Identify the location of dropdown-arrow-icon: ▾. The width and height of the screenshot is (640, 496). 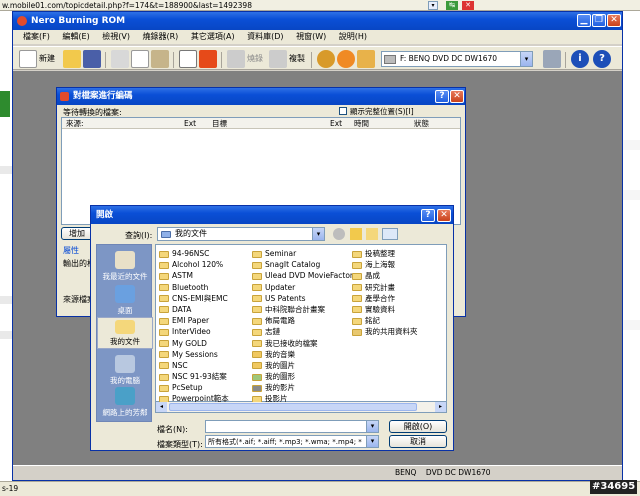
(433, 5).